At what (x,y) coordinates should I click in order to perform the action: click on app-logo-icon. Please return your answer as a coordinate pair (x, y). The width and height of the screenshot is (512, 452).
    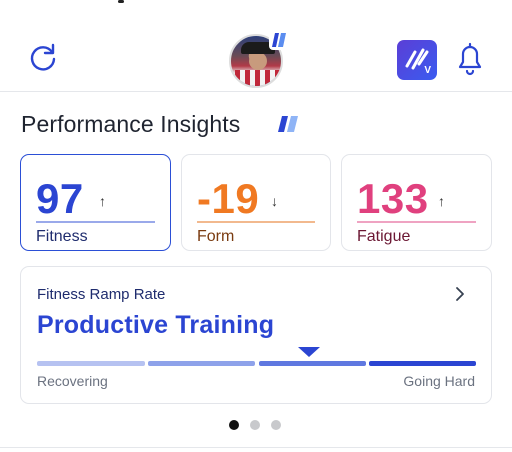
    Looking at the image, I should click on (417, 59).